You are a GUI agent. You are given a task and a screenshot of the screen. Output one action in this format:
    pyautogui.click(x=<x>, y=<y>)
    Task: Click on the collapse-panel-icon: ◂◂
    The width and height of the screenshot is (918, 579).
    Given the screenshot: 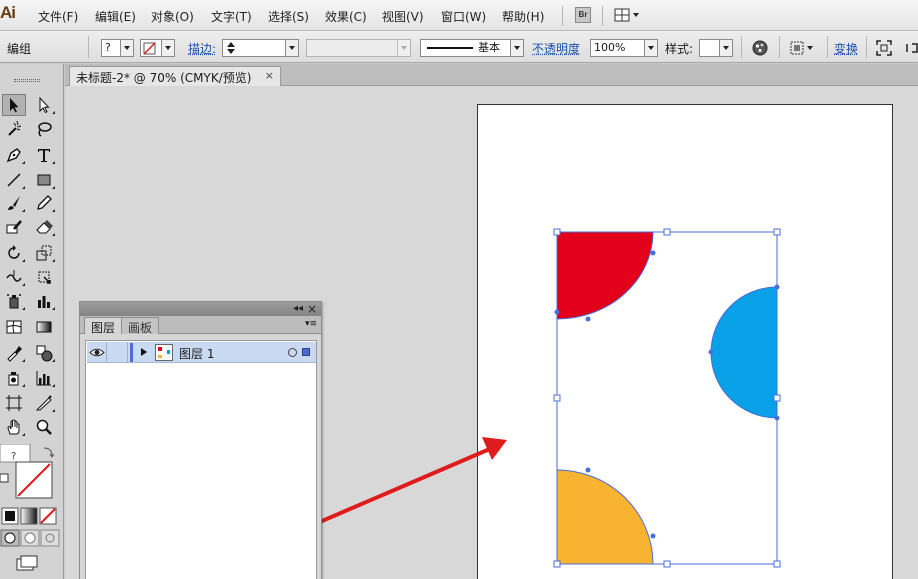 What is the action you would take?
    pyautogui.click(x=298, y=309)
    